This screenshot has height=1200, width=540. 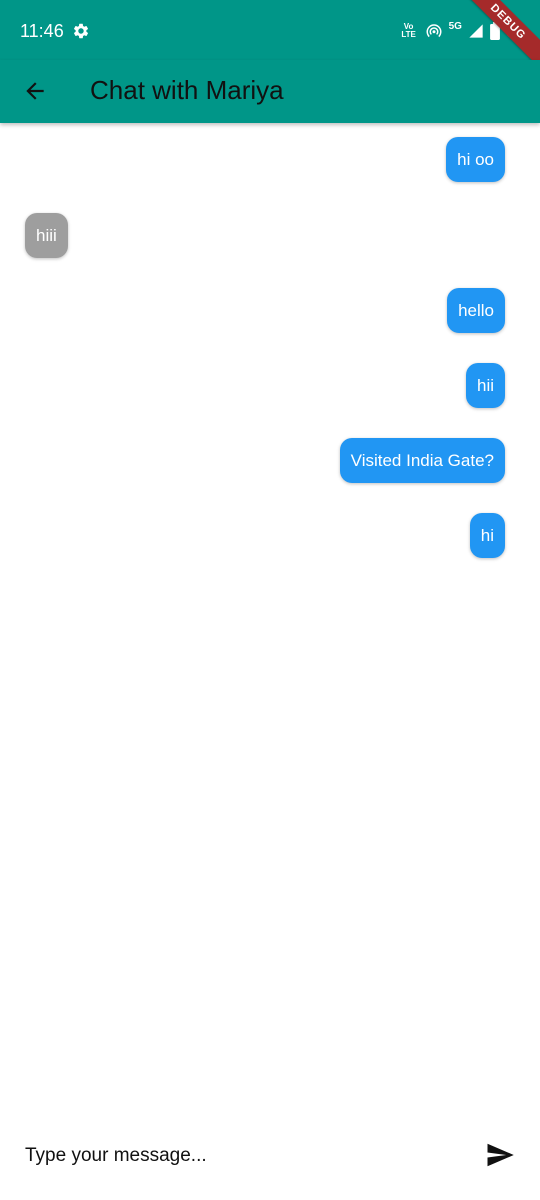 I want to click on sent-message-bubble: hii, so click(x=485, y=385).